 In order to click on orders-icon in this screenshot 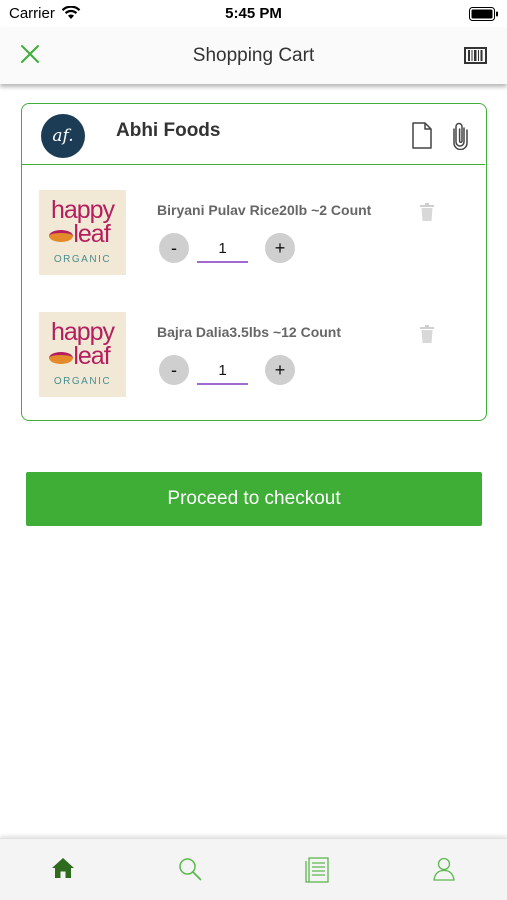, I will do `click(317, 870)`.